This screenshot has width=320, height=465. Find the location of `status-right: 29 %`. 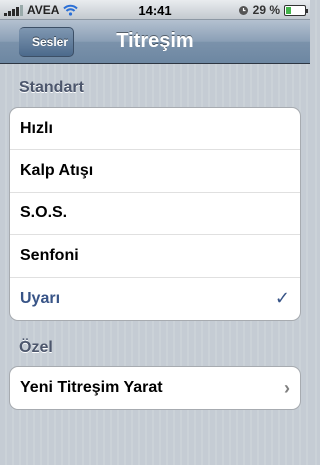

status-right: 29 % is located at coordinates (273, 10).